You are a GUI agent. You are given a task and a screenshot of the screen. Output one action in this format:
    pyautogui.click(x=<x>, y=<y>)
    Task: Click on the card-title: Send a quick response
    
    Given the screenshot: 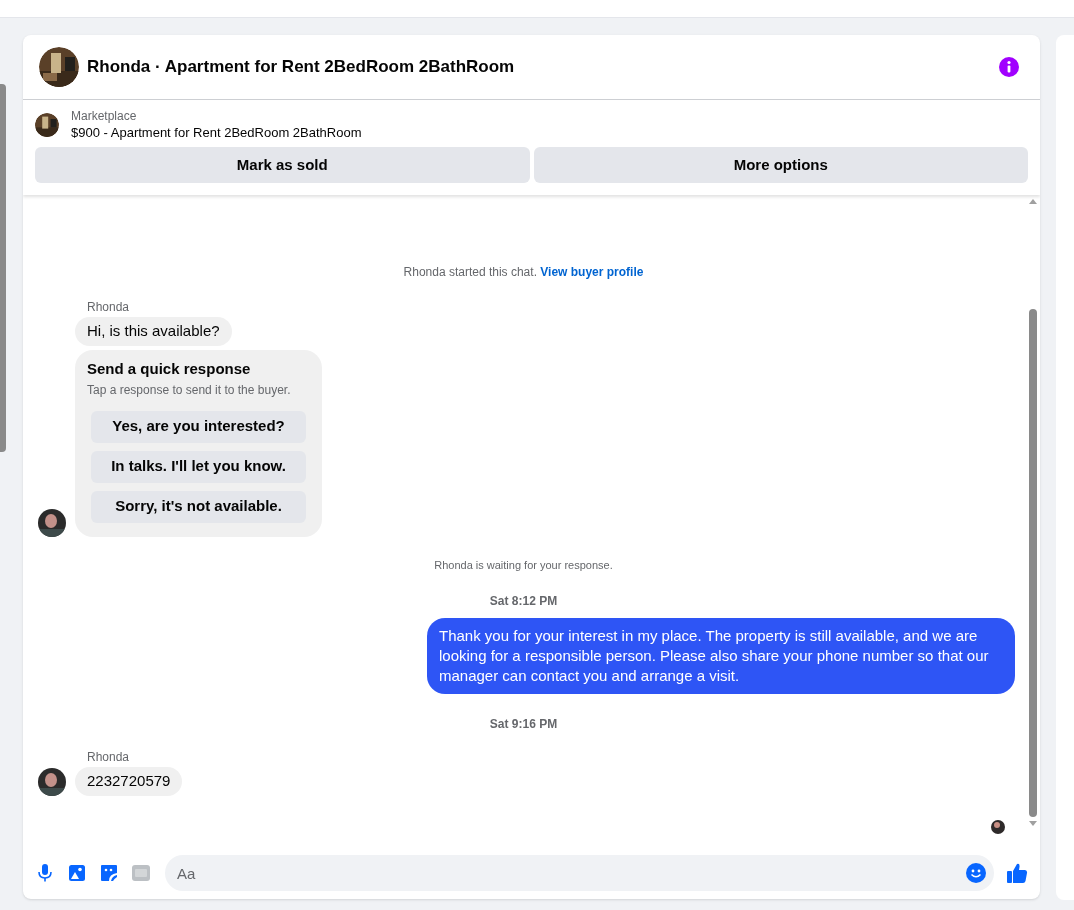 What is the action you would take?
    pyautogui.click(x=169, y=369)
    